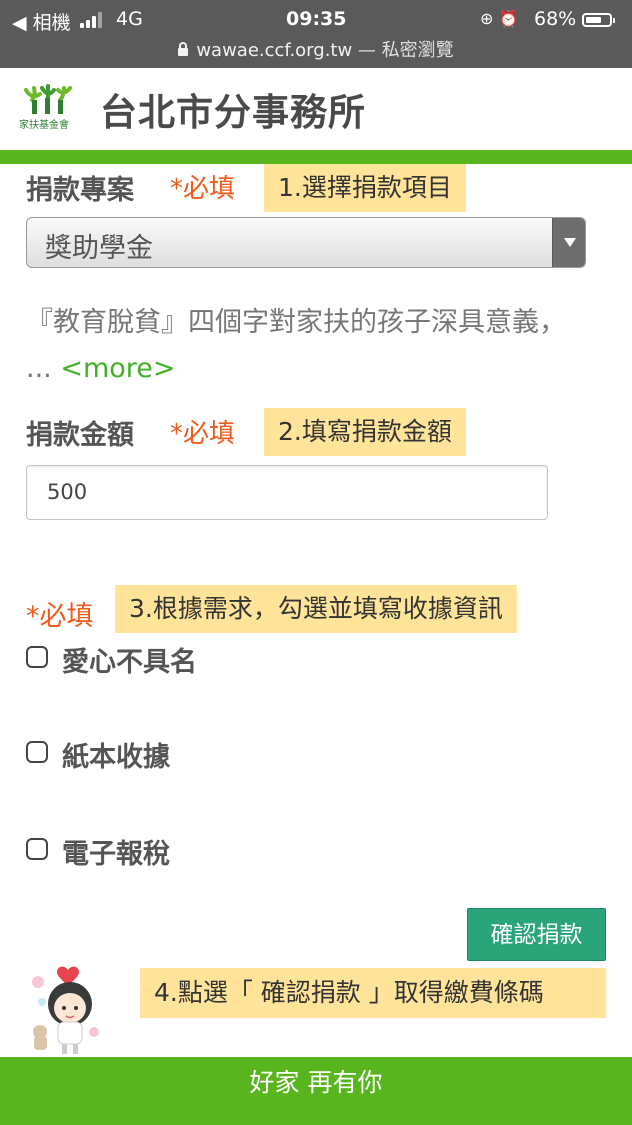 Image resolution: width=632 pixels, height=1125 pixels. Describe the element at coordinates (37, 752) in the screenshot. I see `paper-receipt-checkbox` at that location.